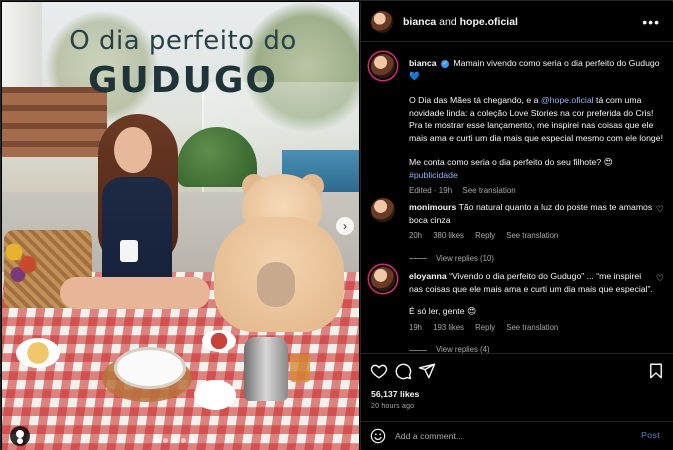 This screenshot has height=450, width=673. What do you see at coordinates (538, 191) in the screenshot?
I see `caption-meta: Edited · 19h See translation` at bounding box center [538, 191].